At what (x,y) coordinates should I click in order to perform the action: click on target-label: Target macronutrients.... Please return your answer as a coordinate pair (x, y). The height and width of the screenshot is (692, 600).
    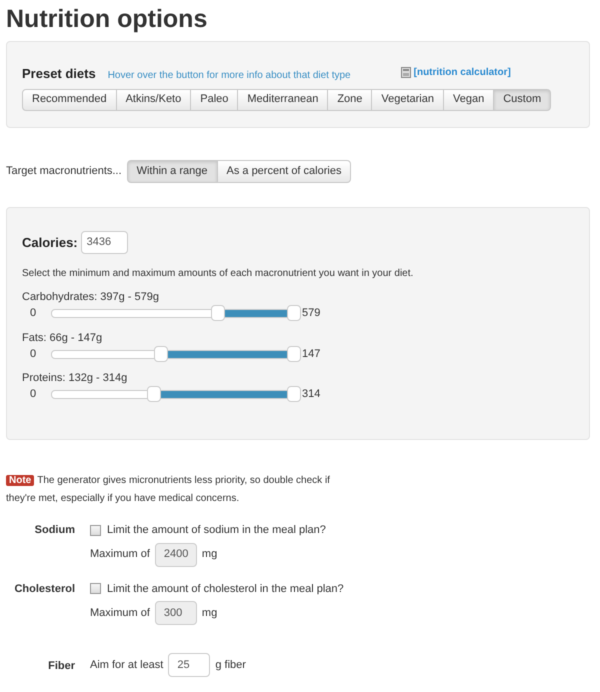
    Looking at the image, I should click on (64, 172).